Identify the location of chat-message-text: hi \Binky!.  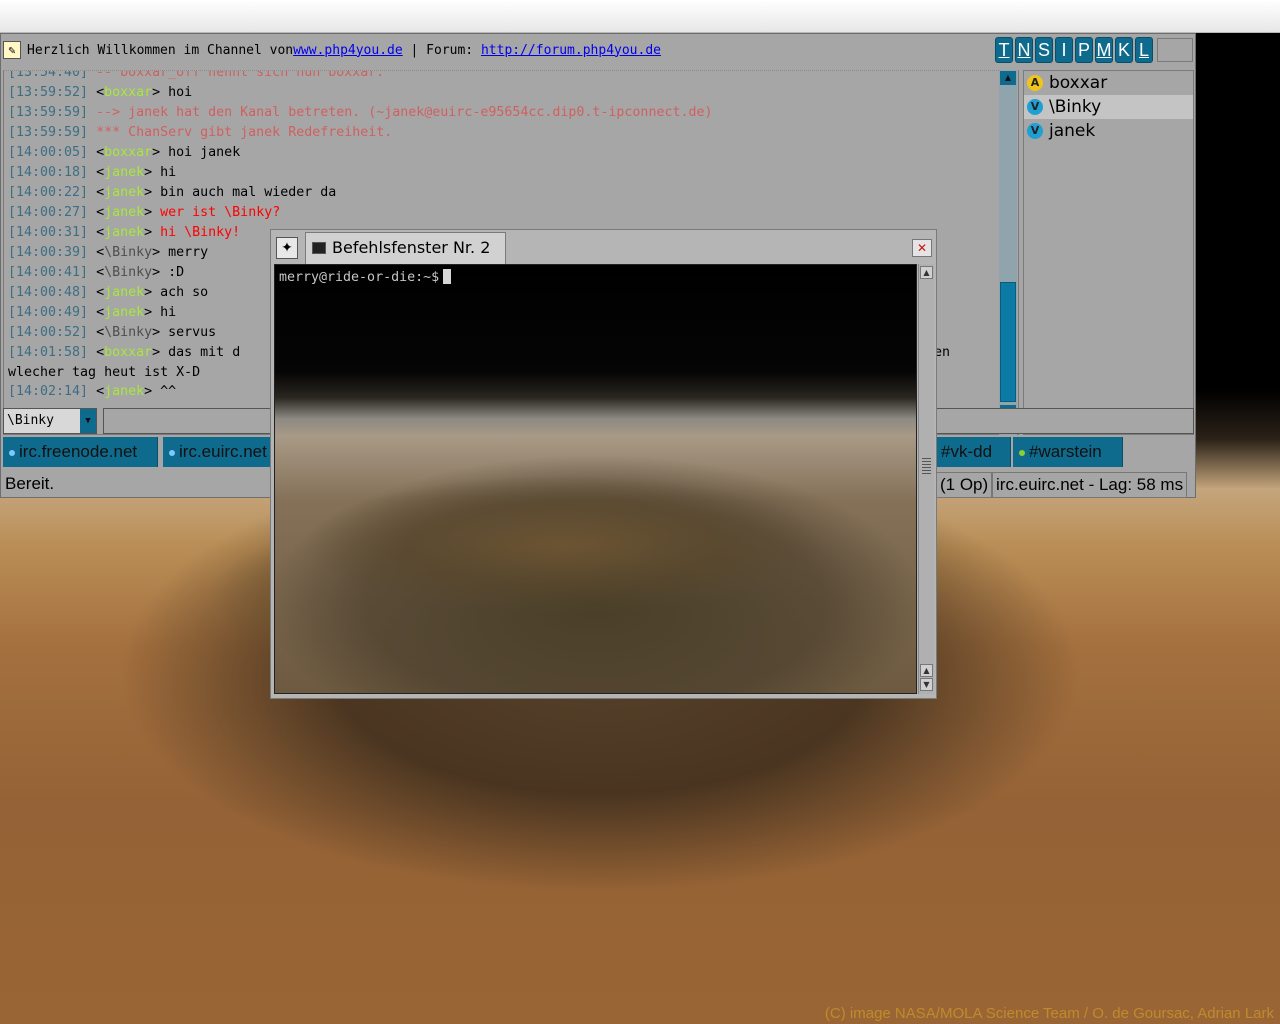
(196, 232).